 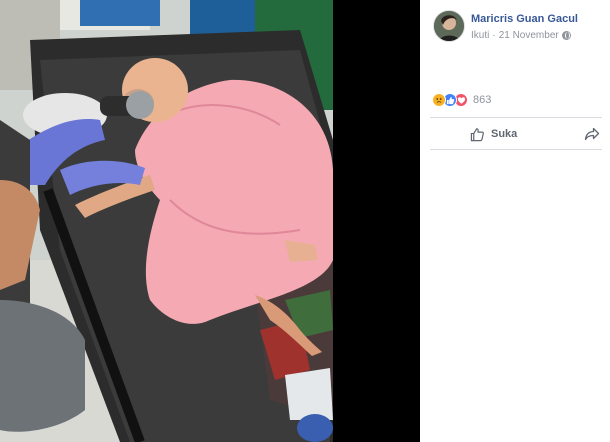 What do you see at coordinates (480, 35) in the screenshot?
I see `follow-link: Ikuti` at bounding box center [480, 35].